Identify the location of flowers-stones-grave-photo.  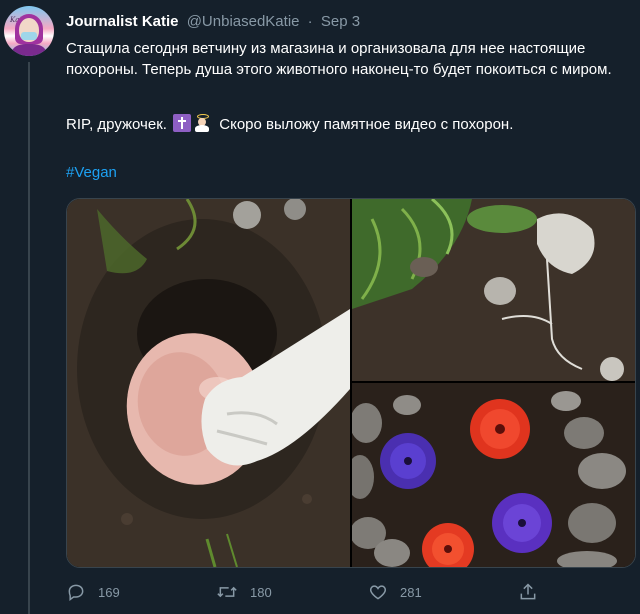
(493, 475).